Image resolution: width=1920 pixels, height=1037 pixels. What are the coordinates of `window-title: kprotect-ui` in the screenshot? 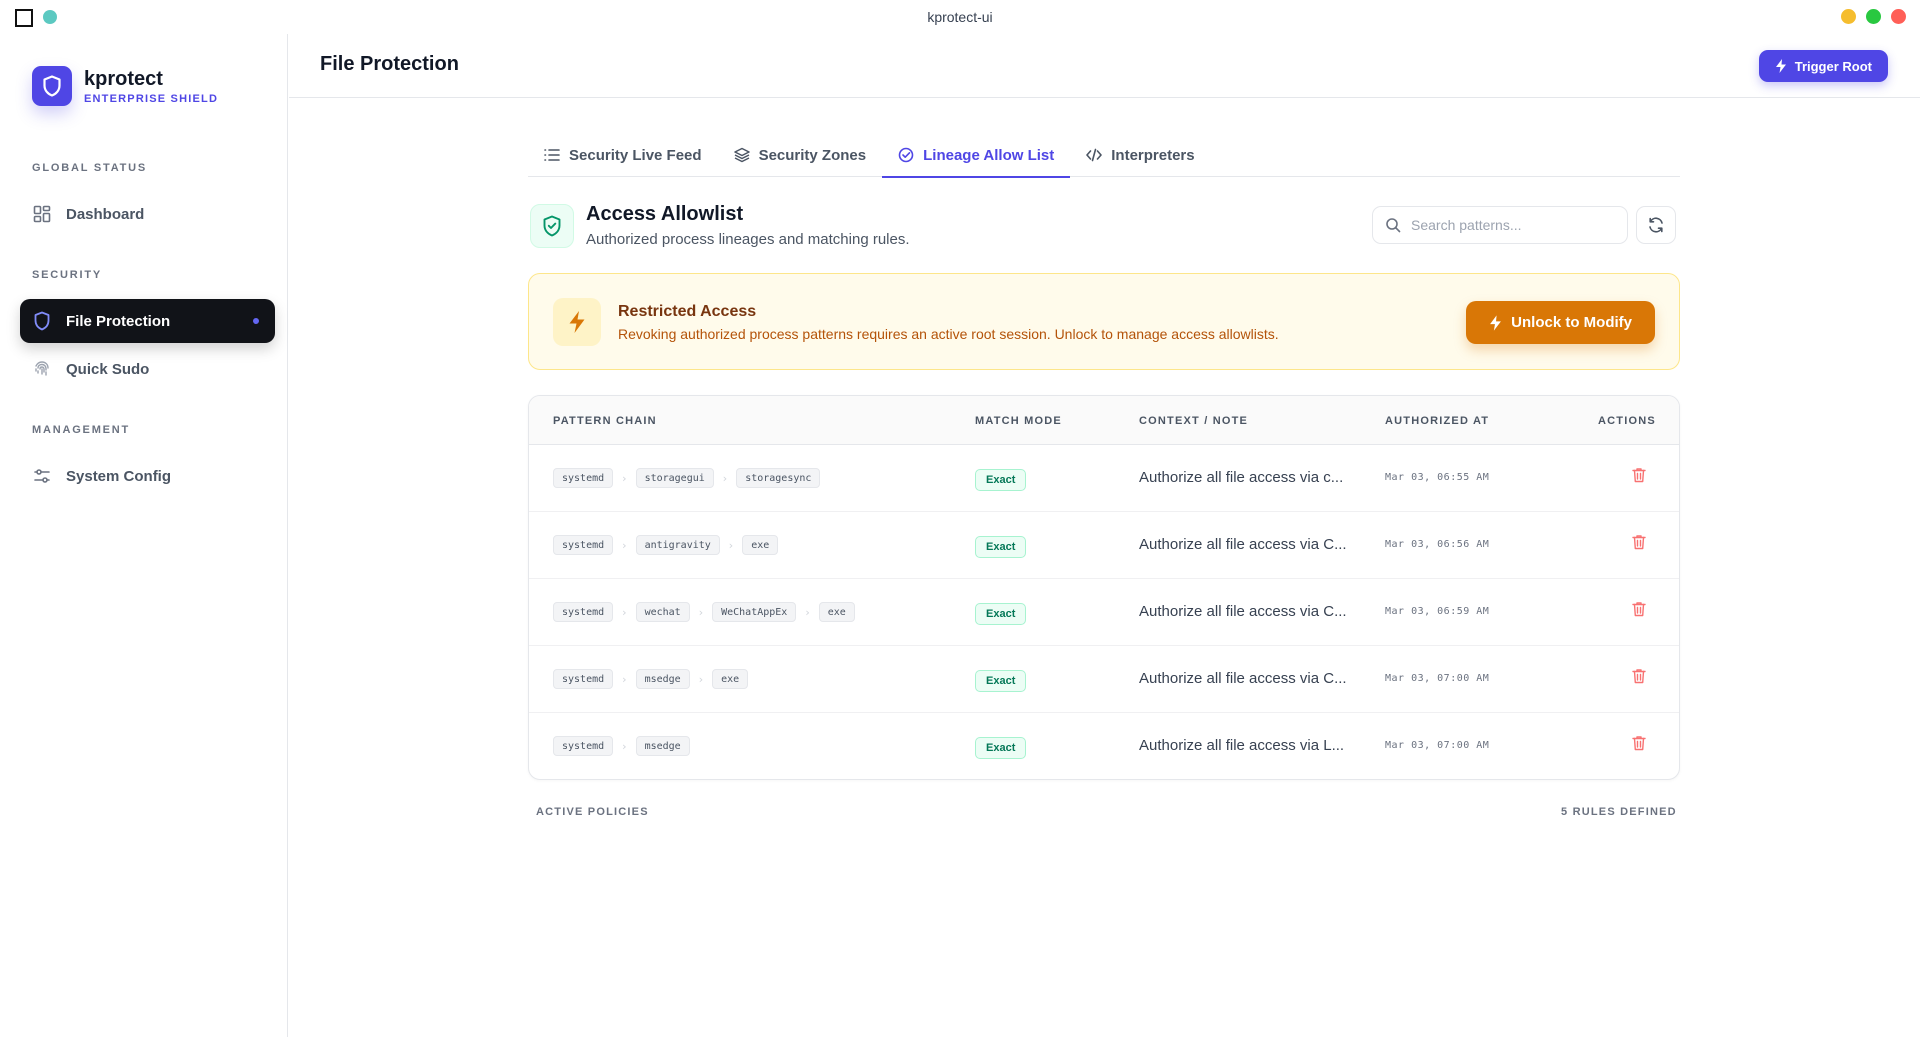 It's located at (960, 17).